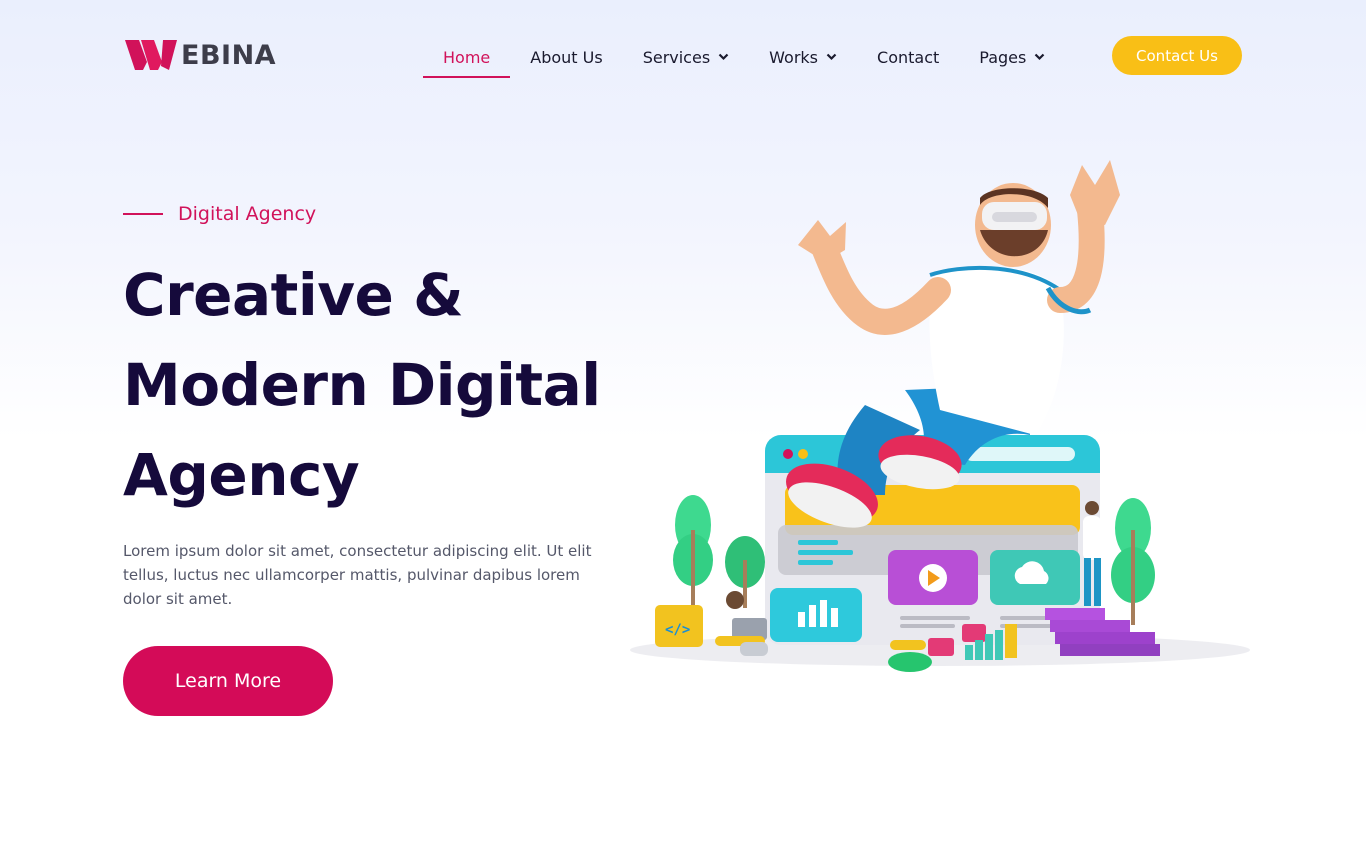  Describe the element at coordinates (241, 475) in the screenshot. I see `hero-title-line: Agency` at that location.